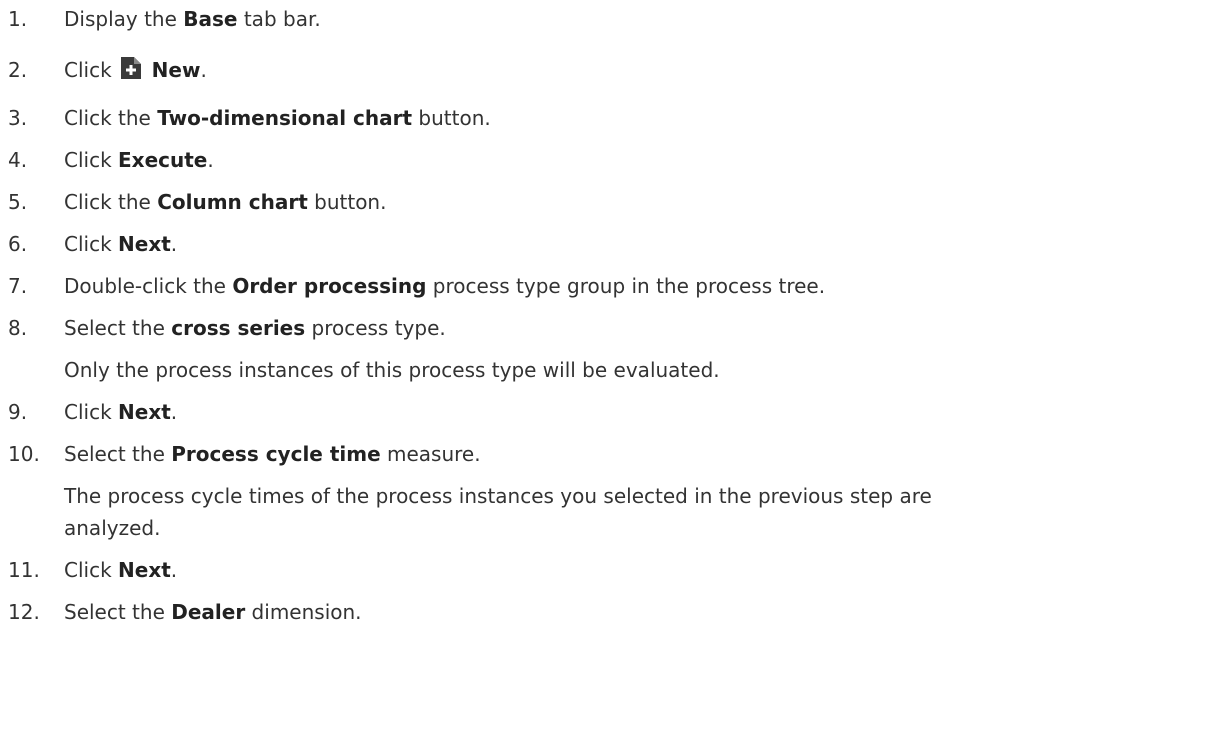 This screenshot has height=735, width=1227. What do you see at coordinates (112, 528) in the screenshot?
I see `step-10-note-line-2: analyzed.` at bounding box center [112, 528].